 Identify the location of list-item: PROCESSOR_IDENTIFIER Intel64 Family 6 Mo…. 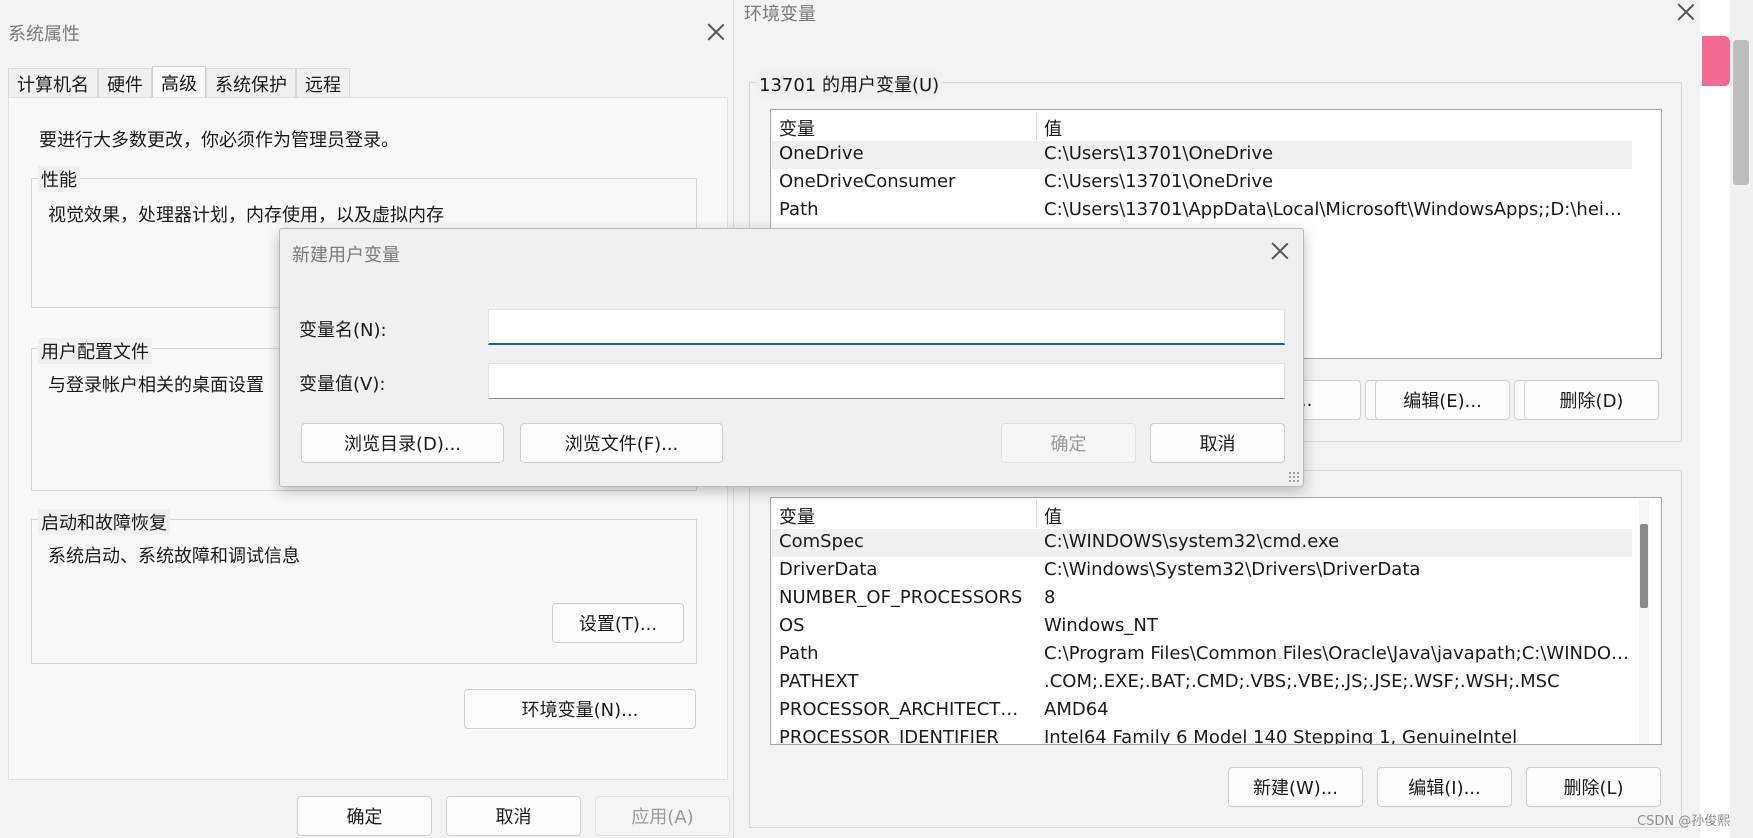
(1202, 735).